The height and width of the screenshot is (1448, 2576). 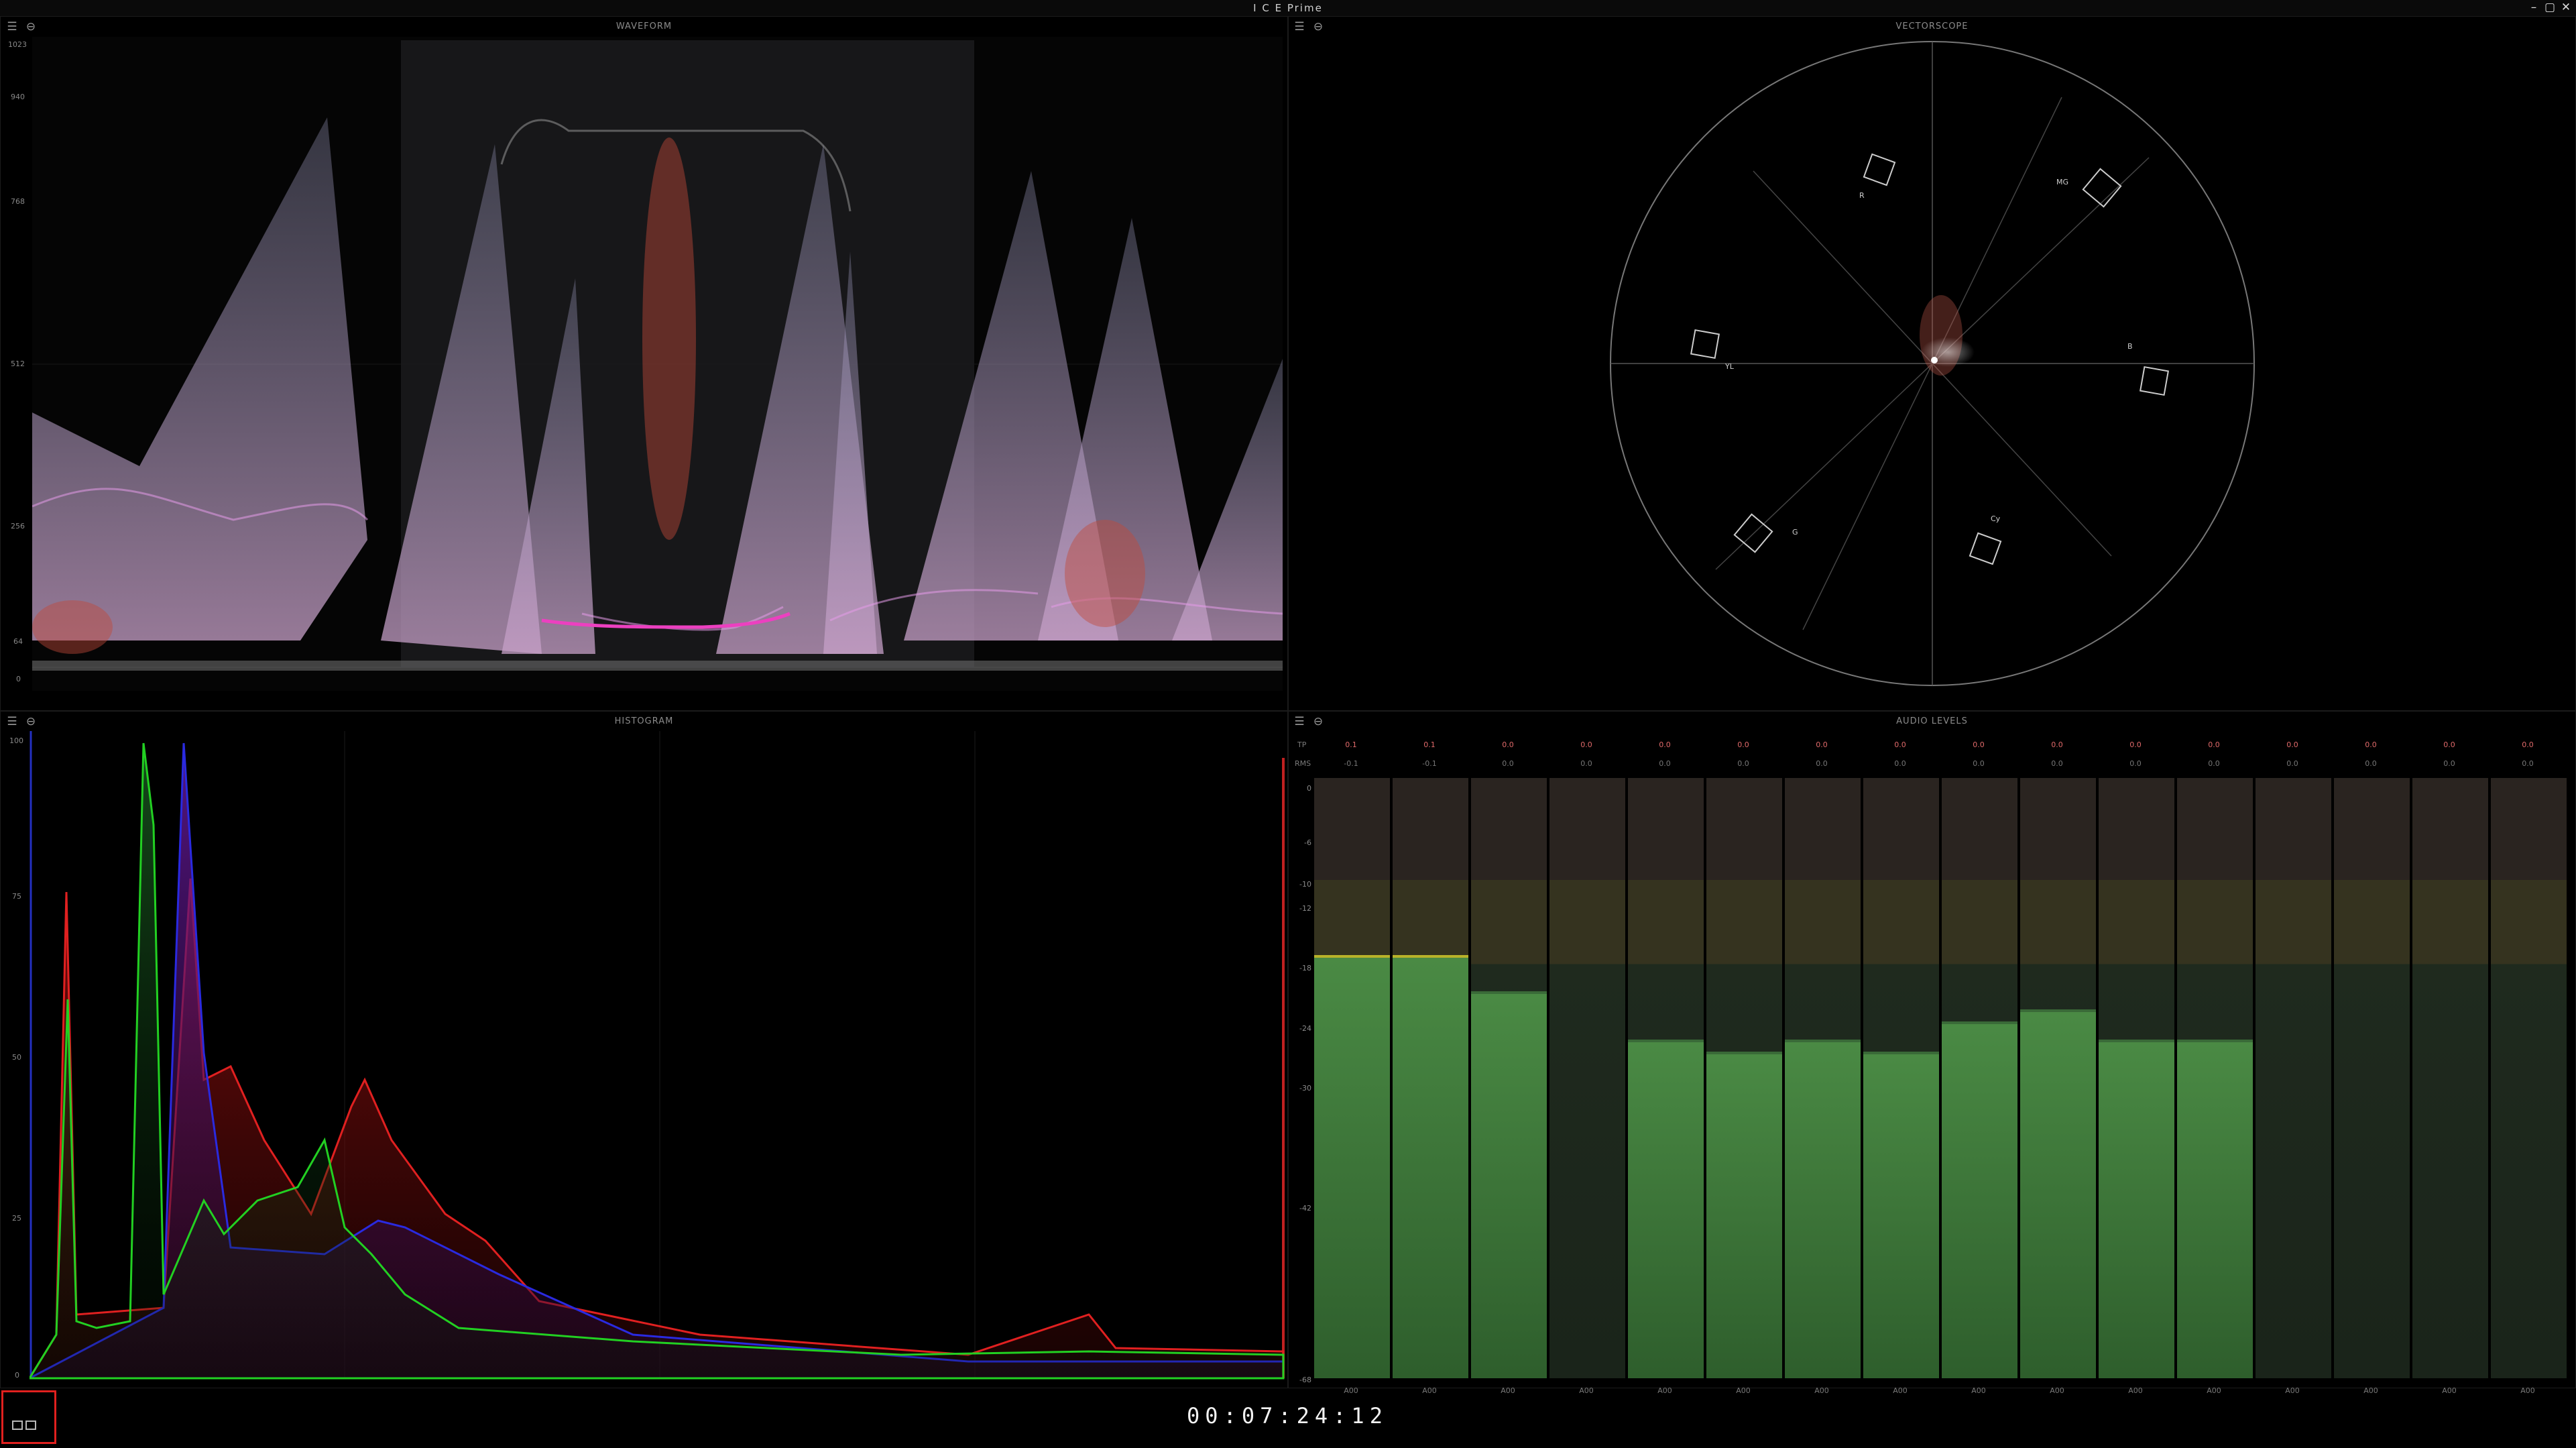 I want to click on row-label-rms: RMS, so click(x=1303, y=763).